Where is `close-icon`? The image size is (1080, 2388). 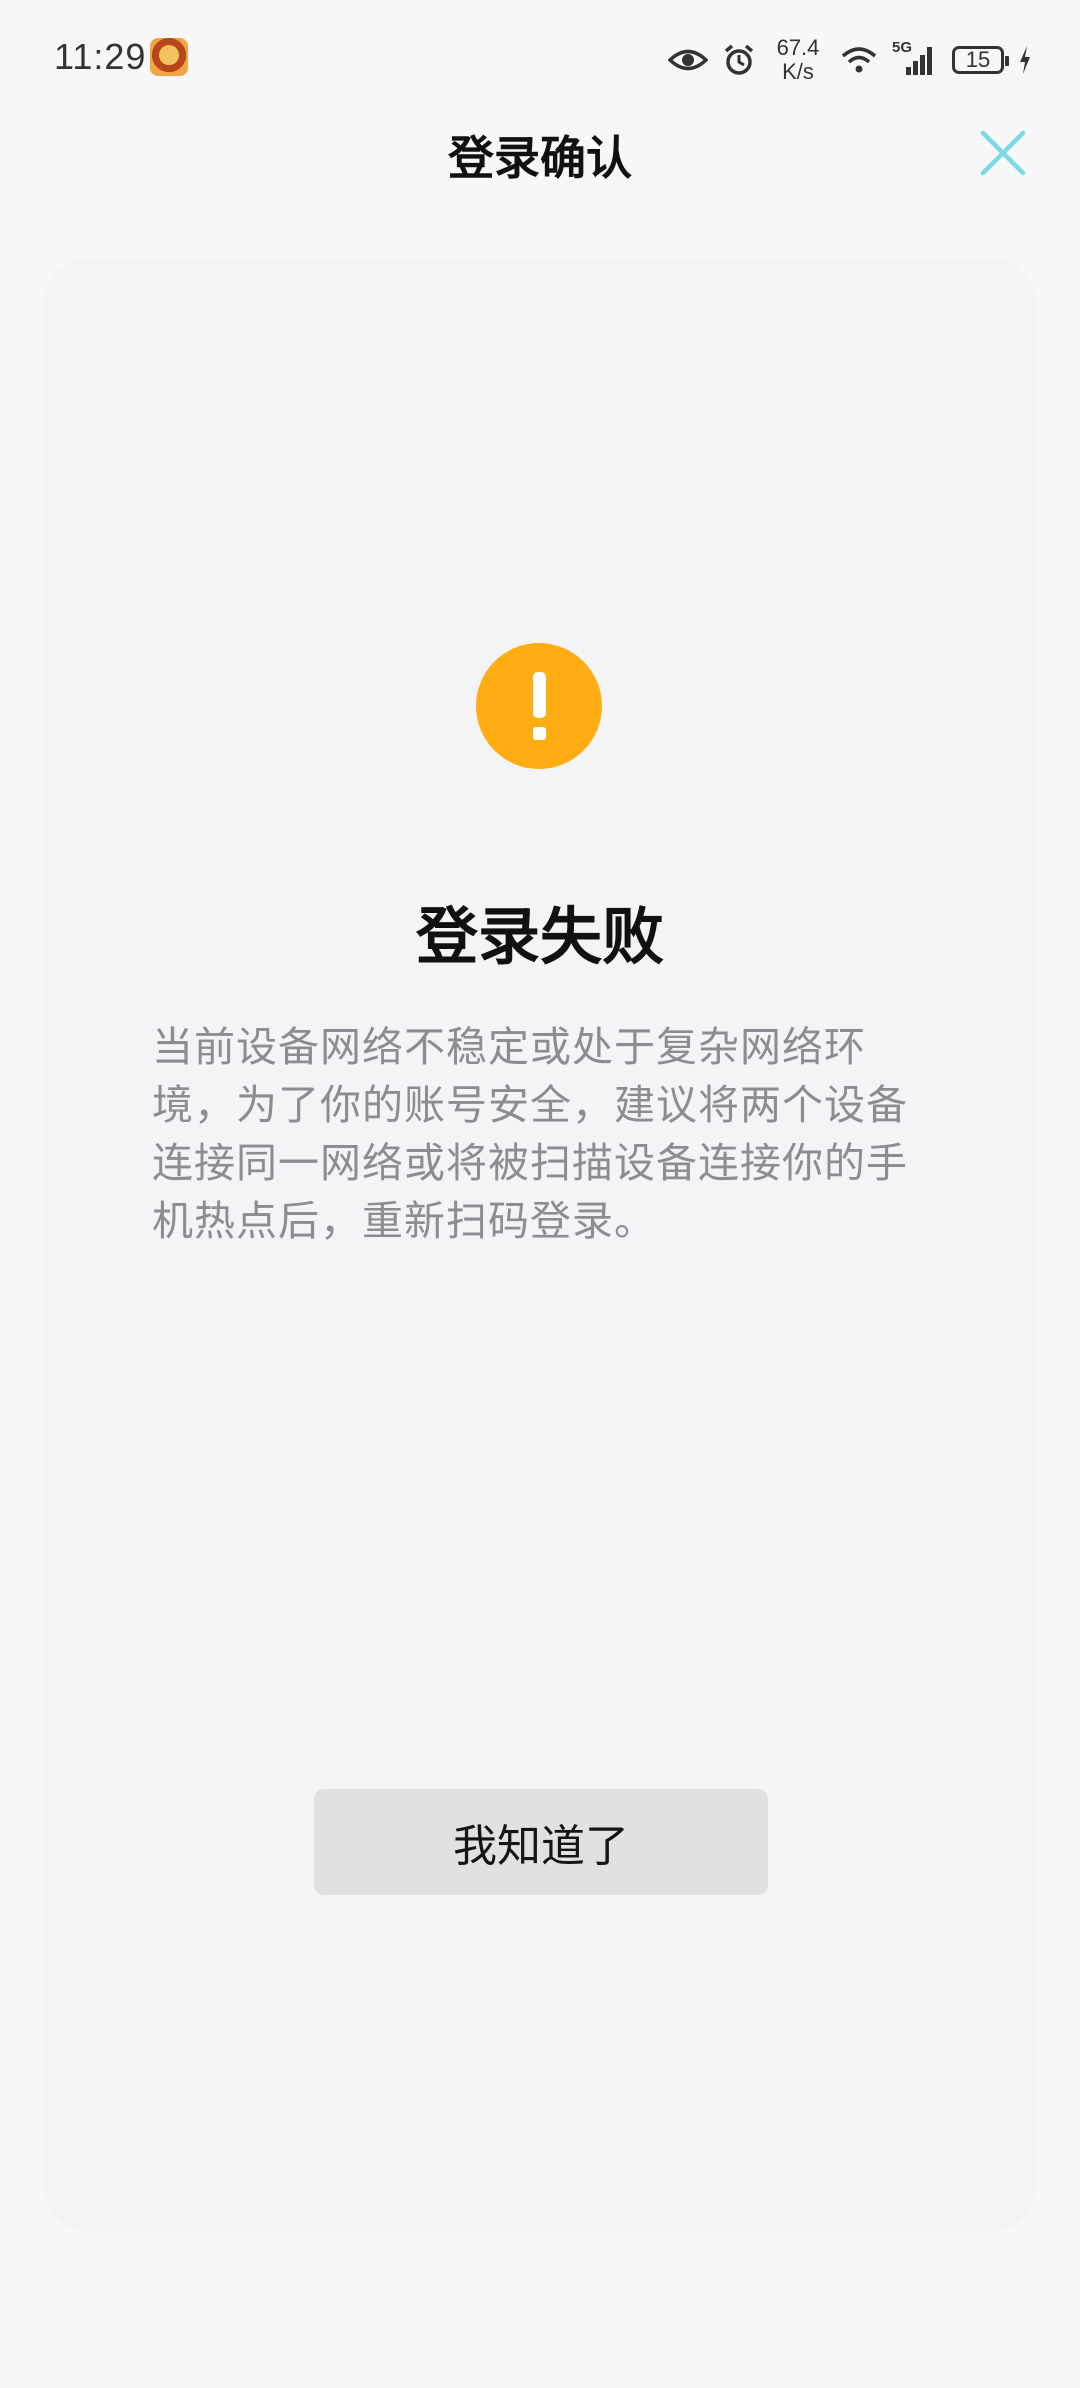 close-icon is located at coordinates (1003, 153).